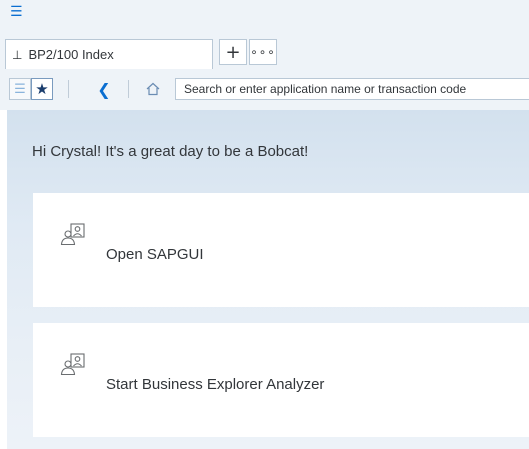 Image resolution: width=529 pixels, height=449 pixels. Describe the element at coordinates (17, 54) in the screenshot. I see `sitemap-icon: ⊥` at that location.